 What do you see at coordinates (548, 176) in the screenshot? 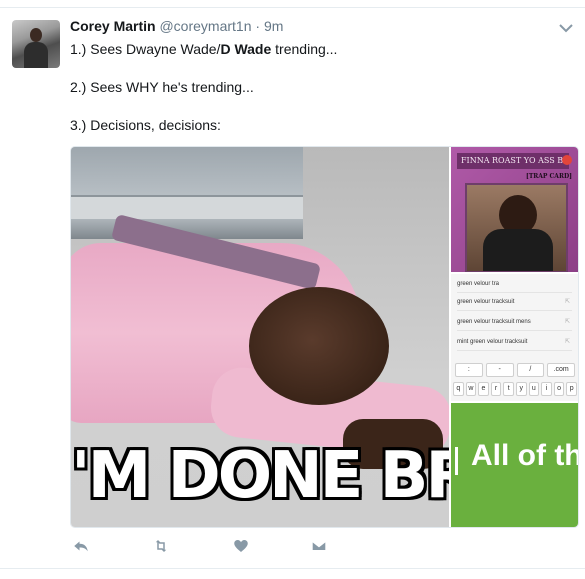
I see `card-subtitle: [TRAP CARD]` at bounding box center [548, 176].